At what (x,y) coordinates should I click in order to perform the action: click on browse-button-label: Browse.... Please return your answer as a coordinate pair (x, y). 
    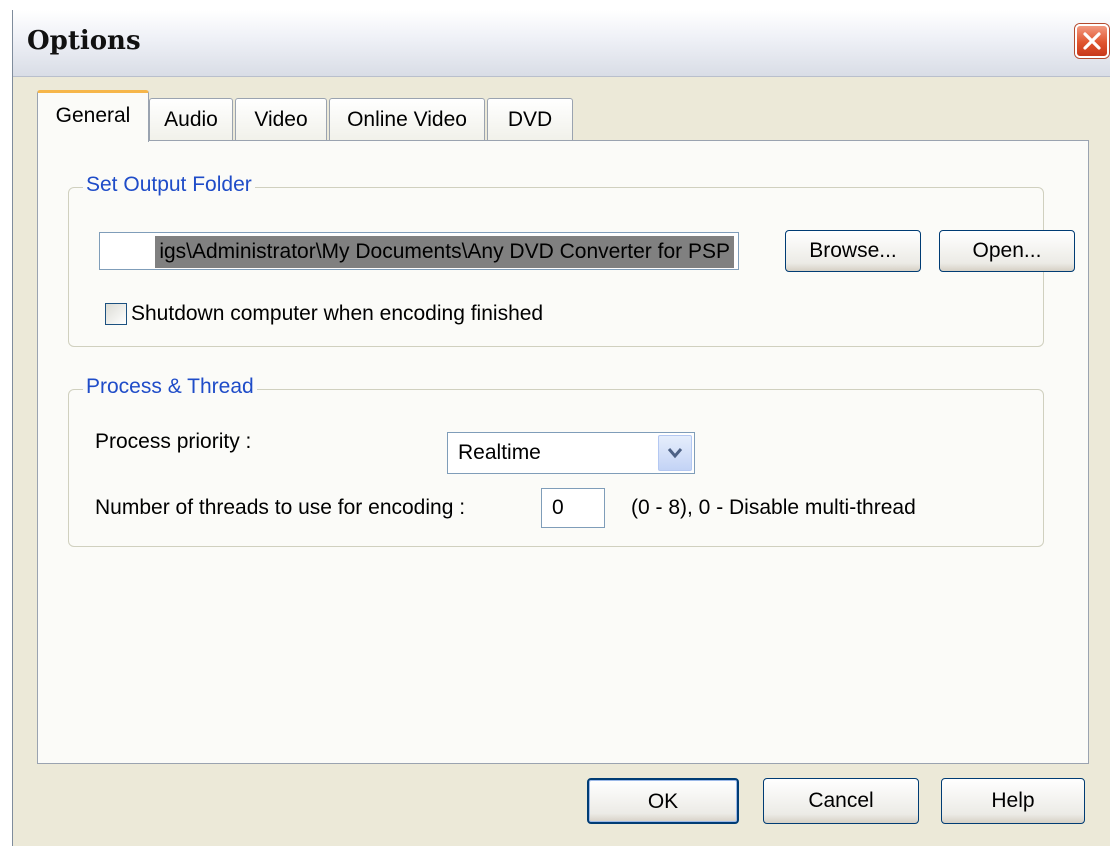
    Looking at the image, I should click on (853, 250).